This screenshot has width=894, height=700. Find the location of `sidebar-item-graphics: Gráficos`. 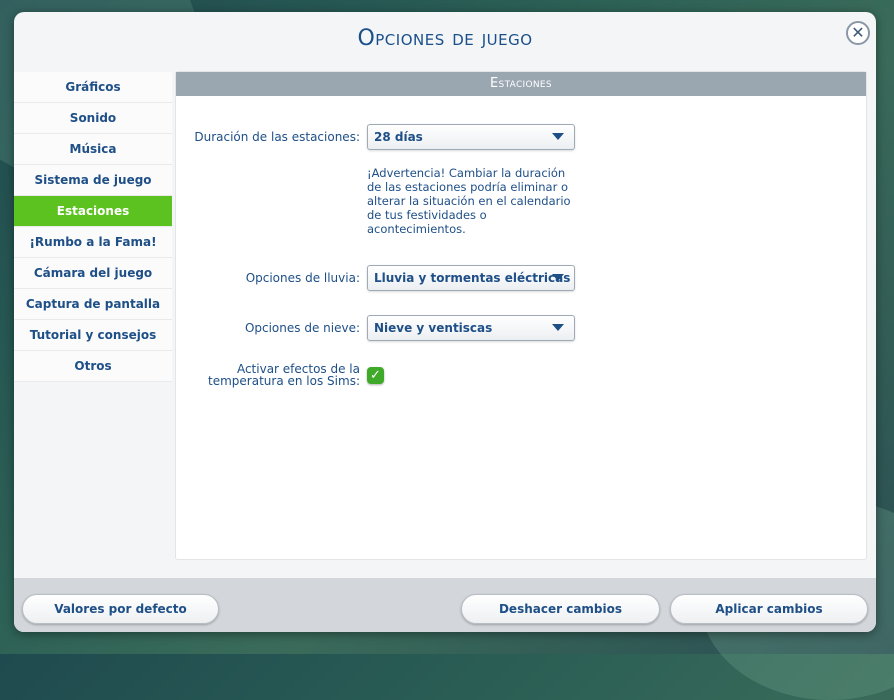

sidebar-item-graphics: Gráficos is located at coordinates (93, 87).